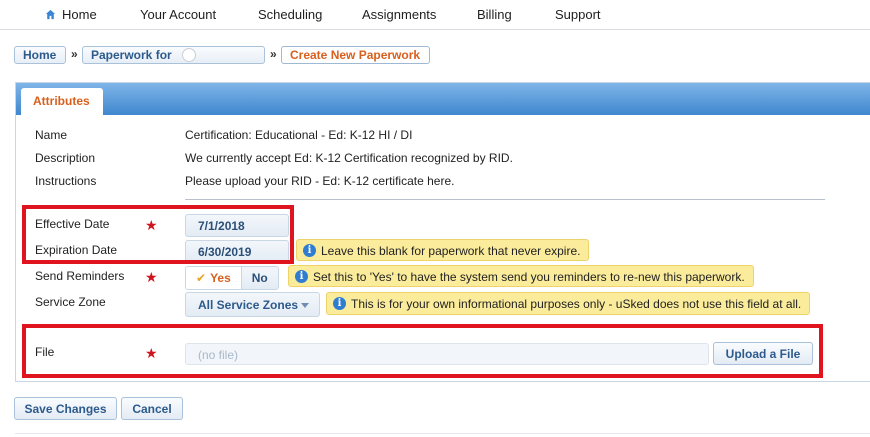  I want to click on bottom-divider, so click(442, 433).